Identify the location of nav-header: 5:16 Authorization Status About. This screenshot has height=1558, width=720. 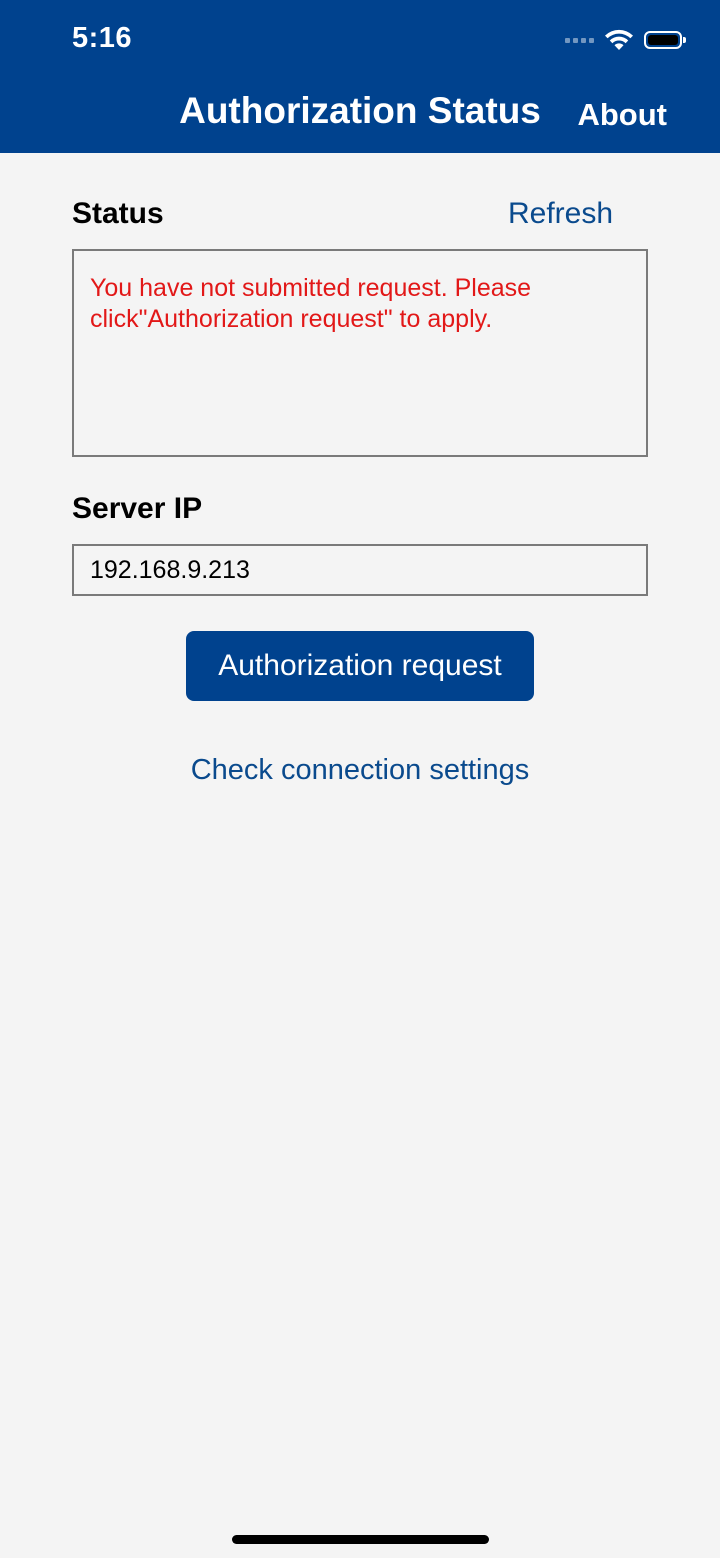
(360, 76).